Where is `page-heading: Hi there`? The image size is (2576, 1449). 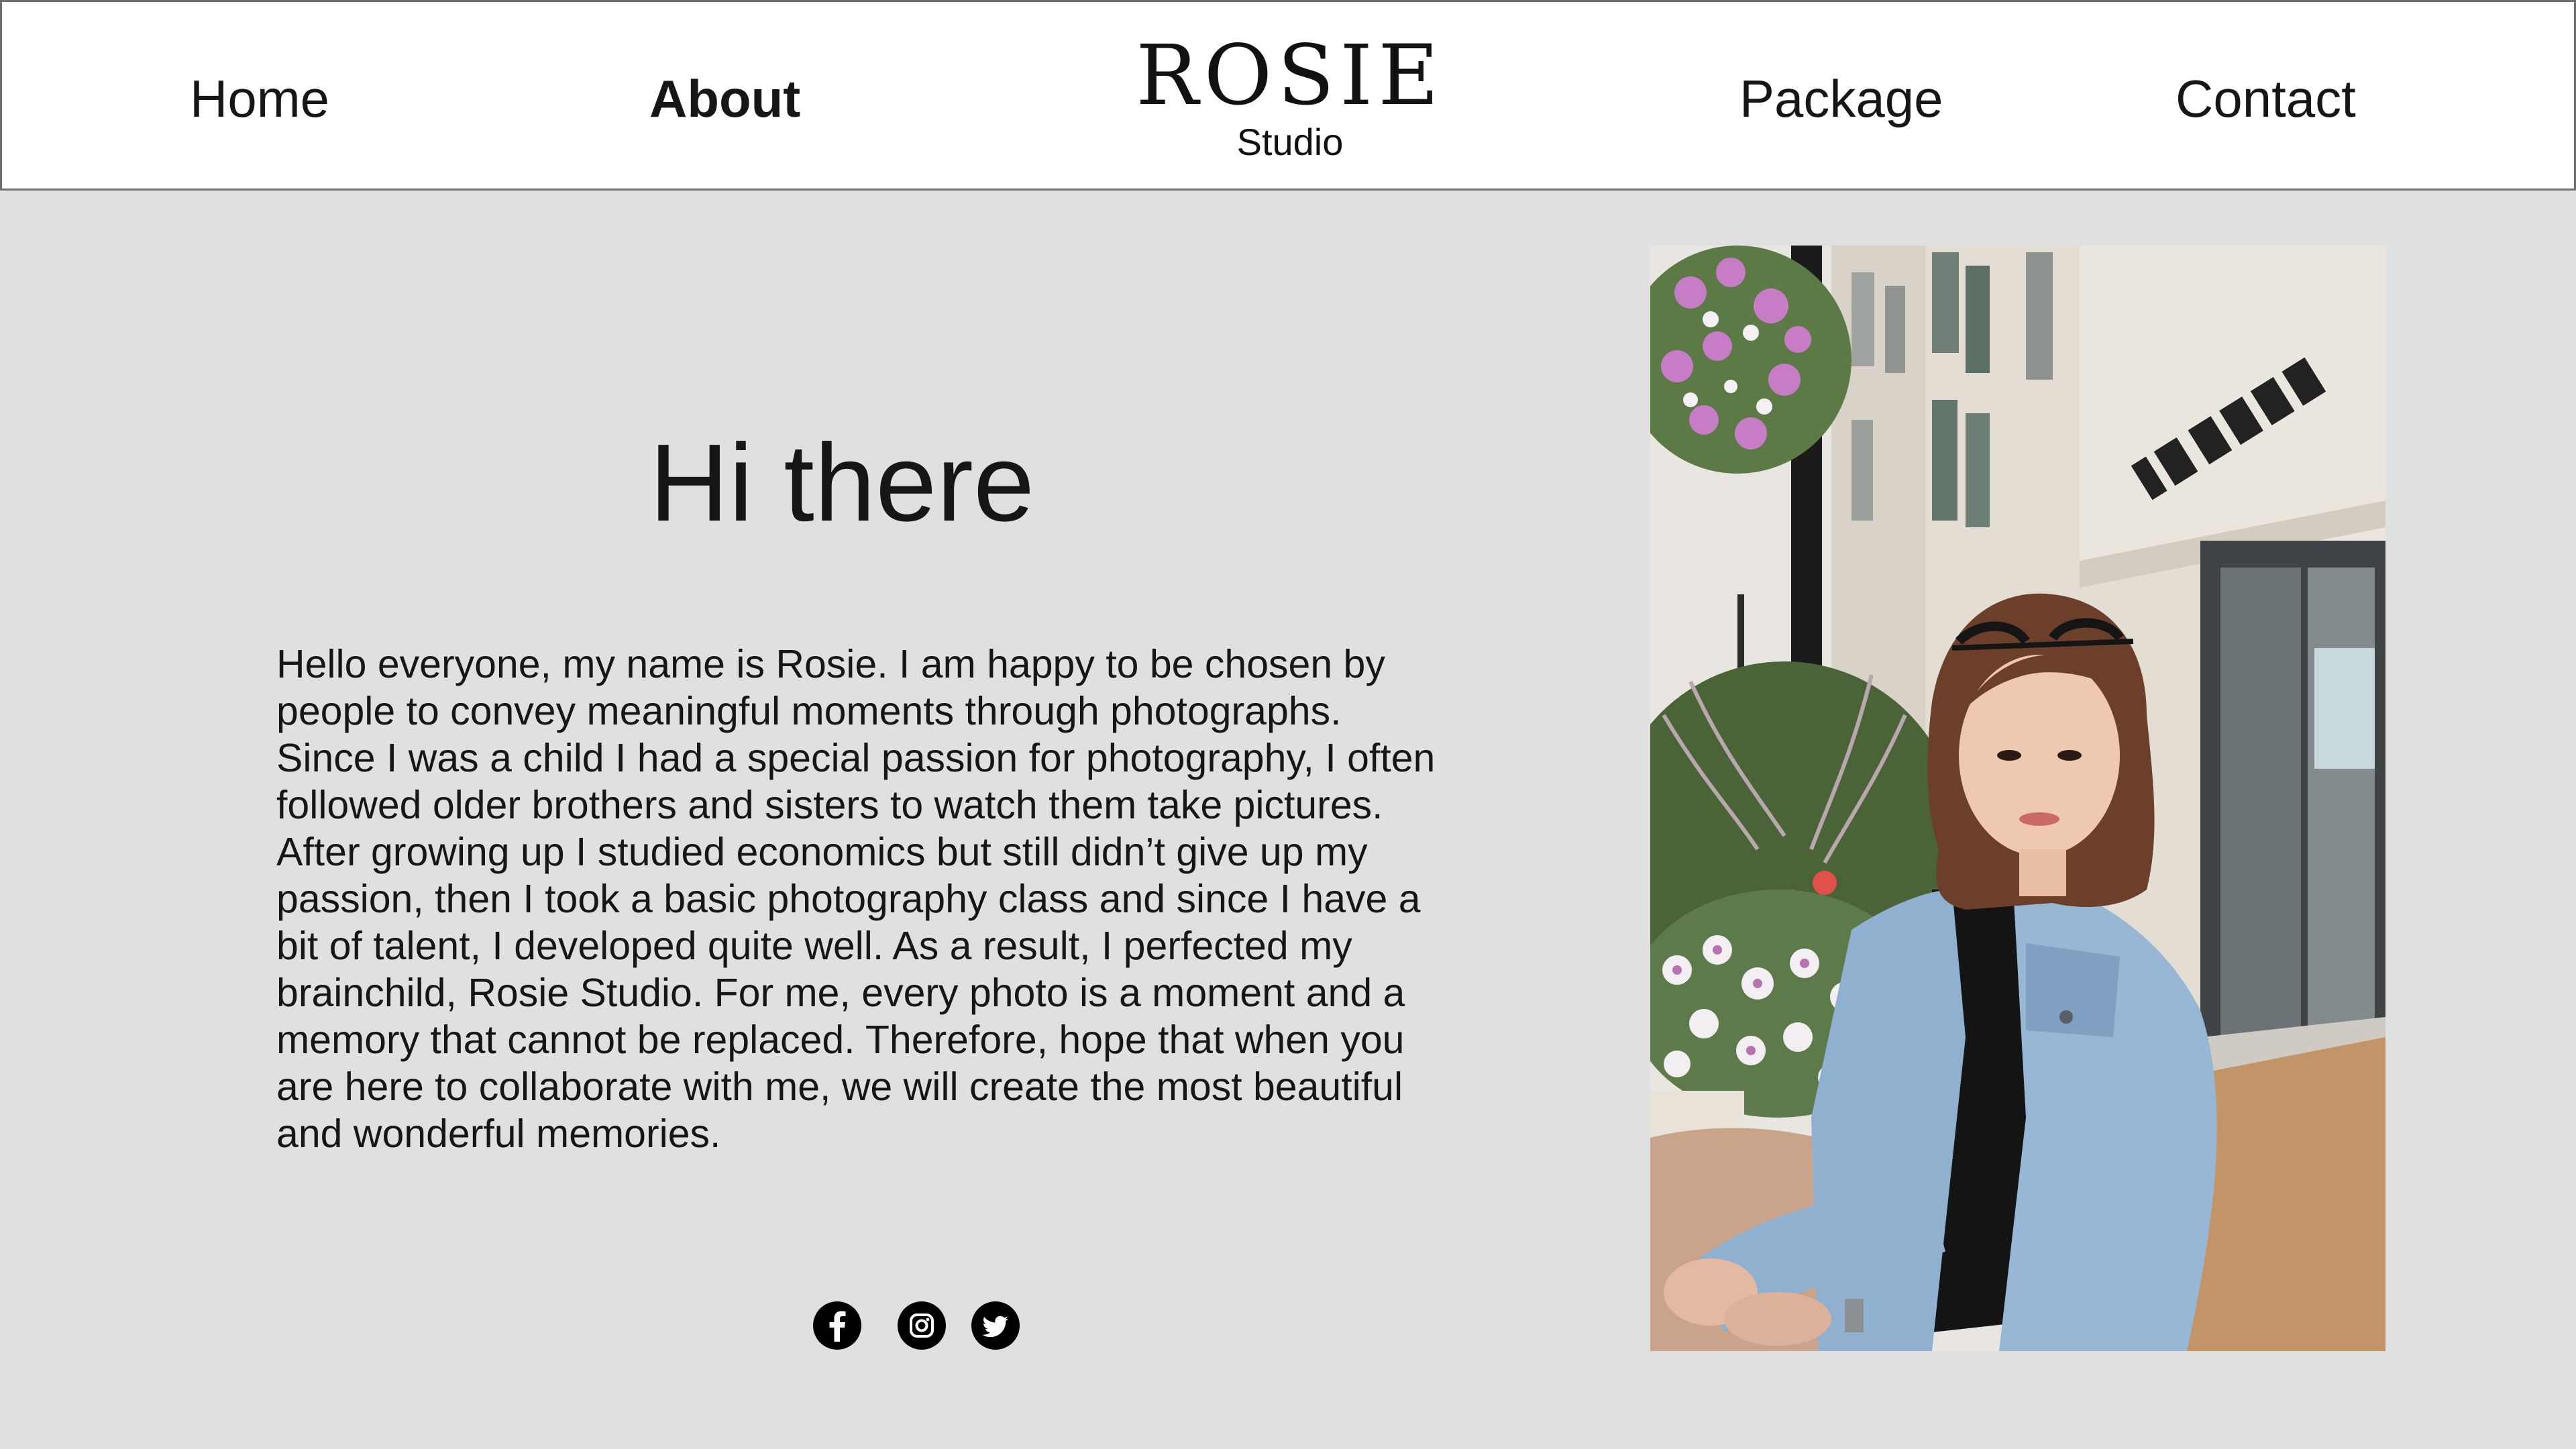 page-heading: Hi there is located at coordinates (842, 482).